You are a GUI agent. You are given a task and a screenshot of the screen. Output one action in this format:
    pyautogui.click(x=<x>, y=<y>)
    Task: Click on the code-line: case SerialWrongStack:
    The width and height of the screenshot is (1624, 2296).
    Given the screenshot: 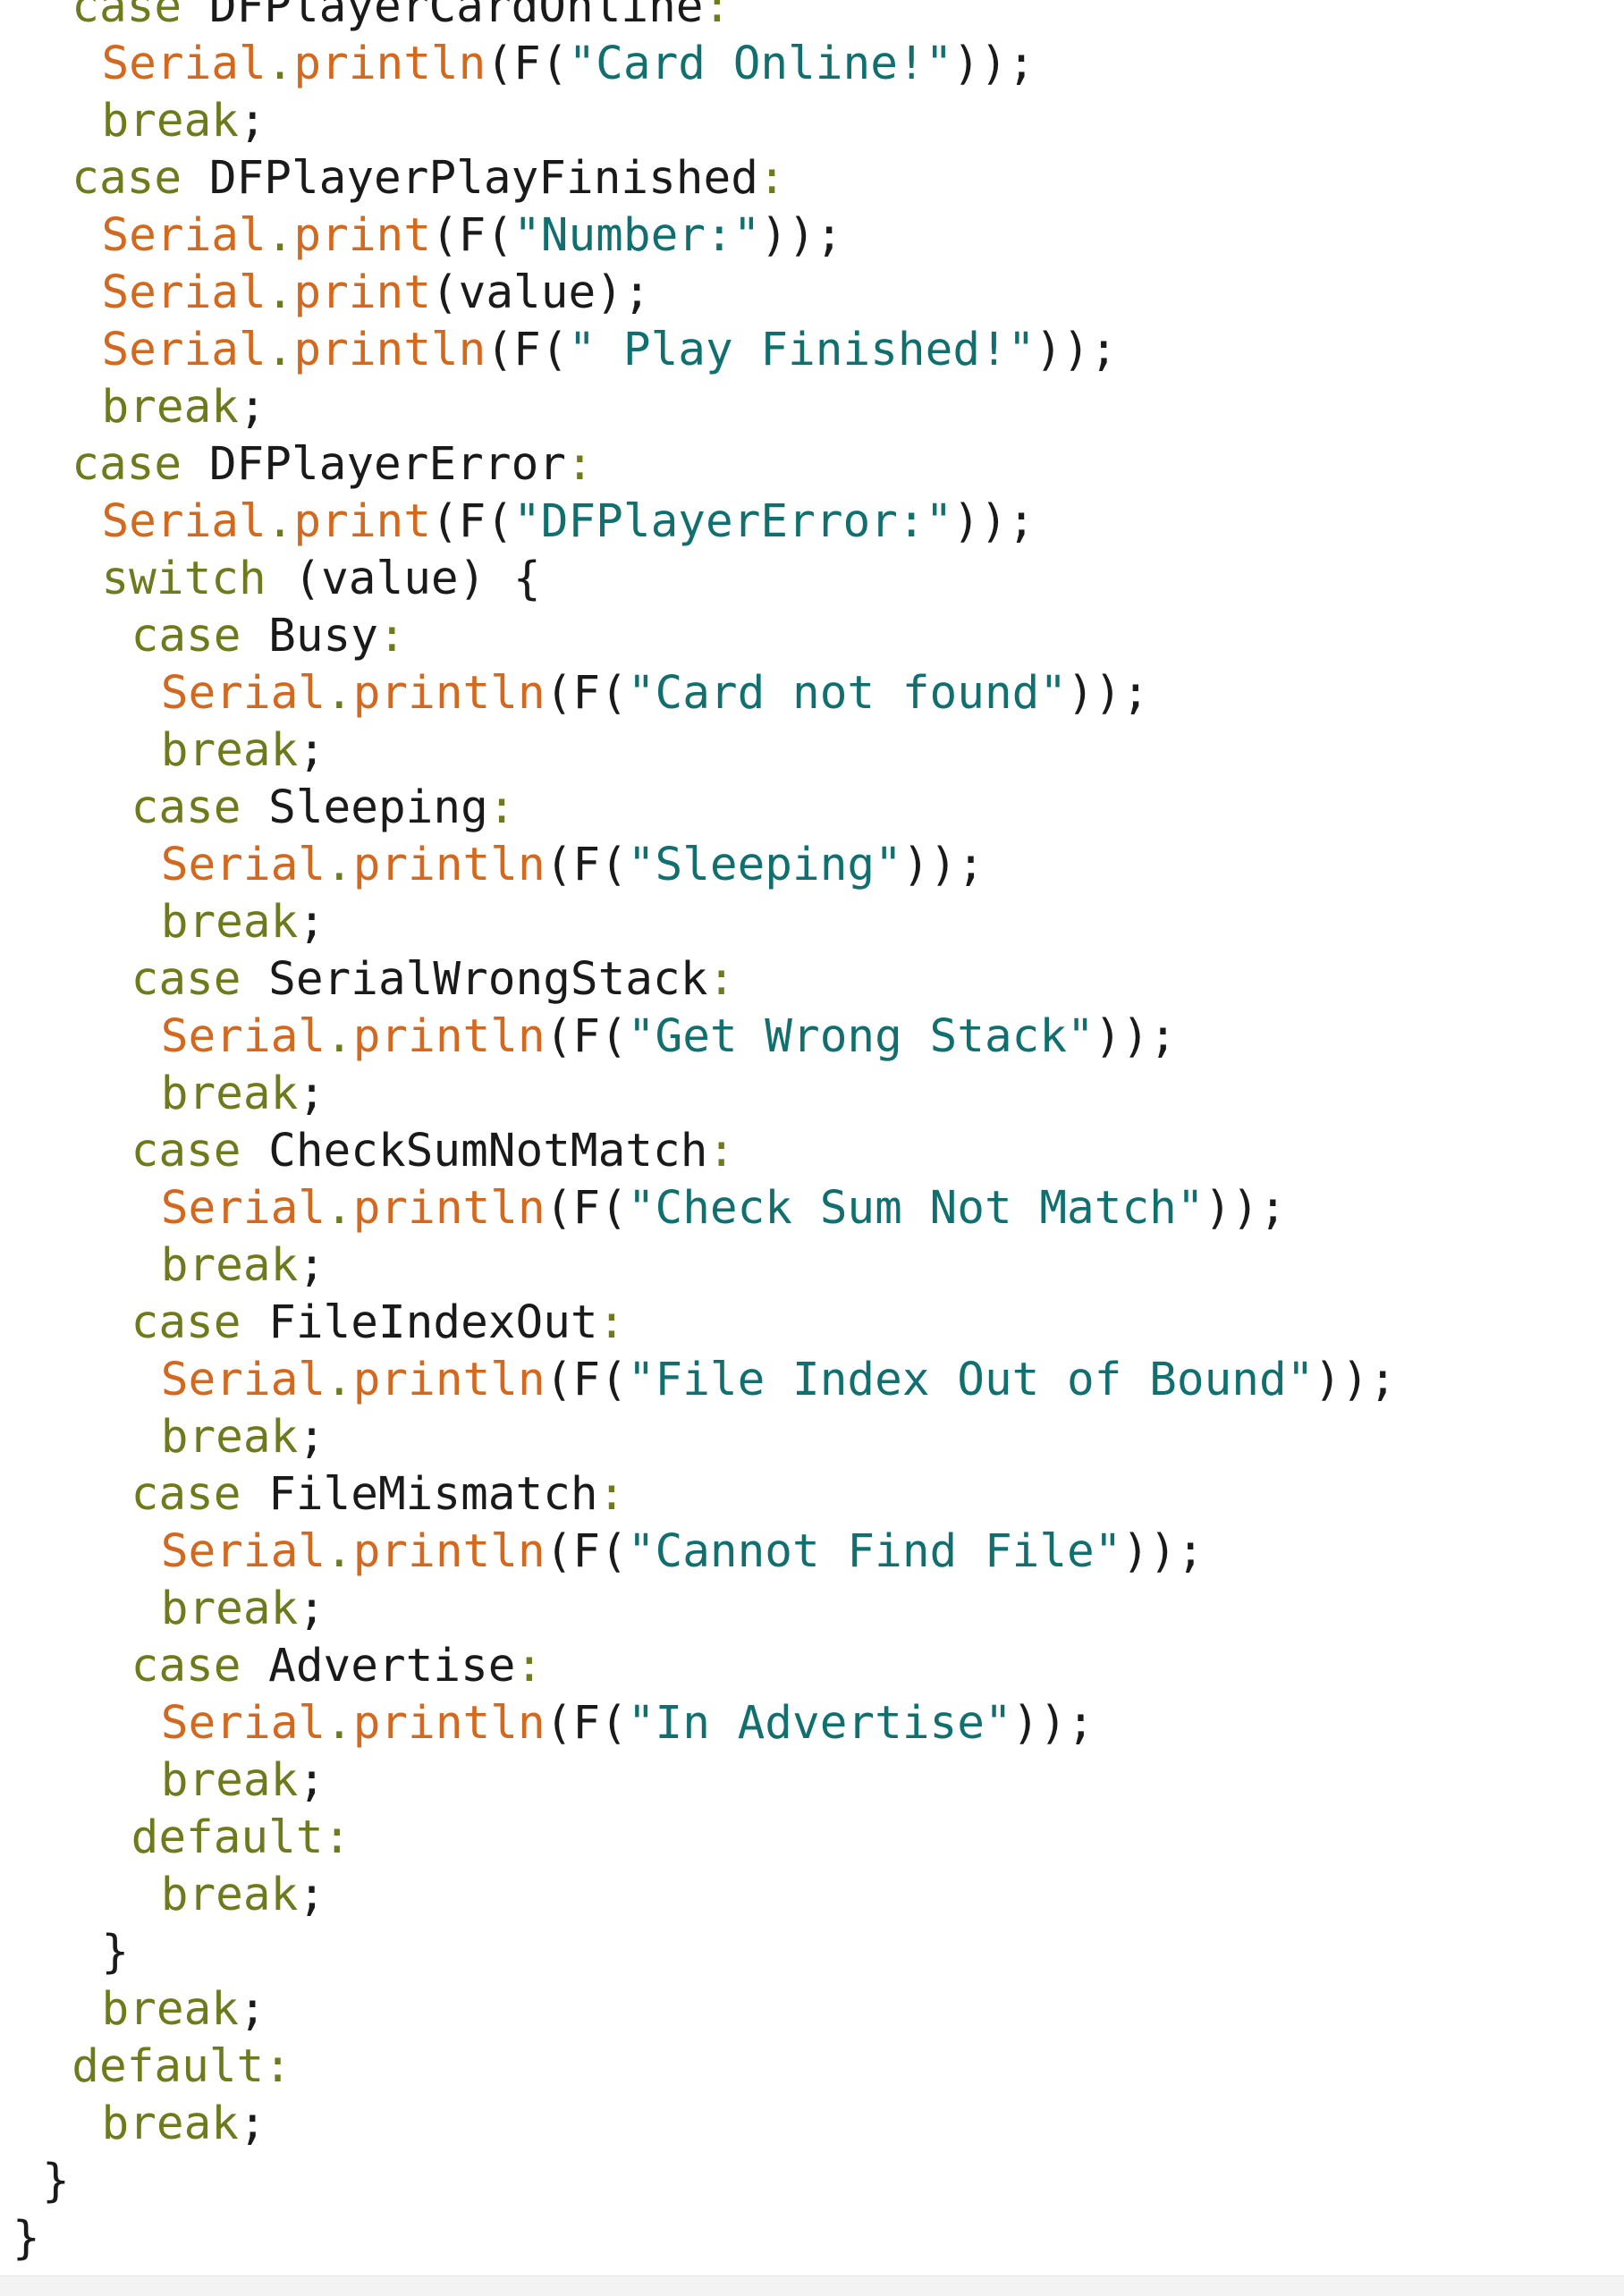 What is the action you would take?
    pyautogui.click(x=433, y=980)
    